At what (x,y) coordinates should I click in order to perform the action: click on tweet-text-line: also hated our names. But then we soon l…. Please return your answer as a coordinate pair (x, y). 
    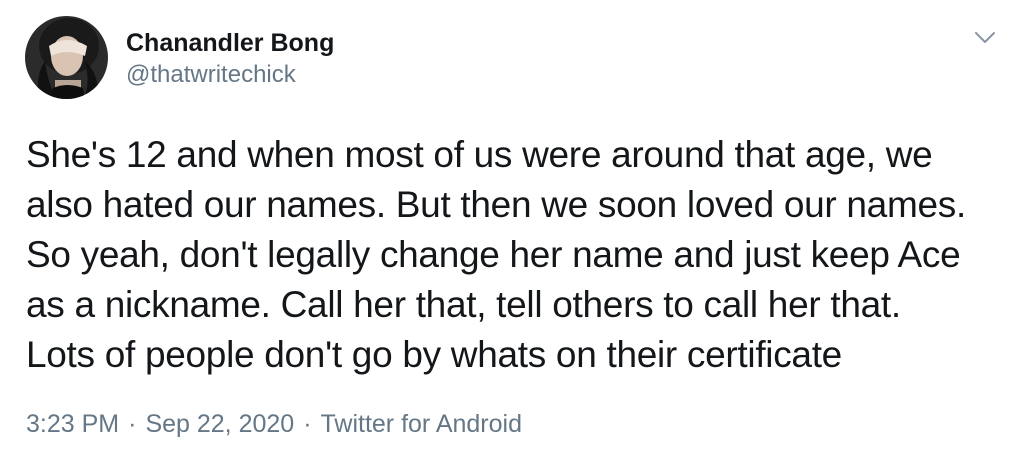
    Looking at the image, I should click on (496, 204).